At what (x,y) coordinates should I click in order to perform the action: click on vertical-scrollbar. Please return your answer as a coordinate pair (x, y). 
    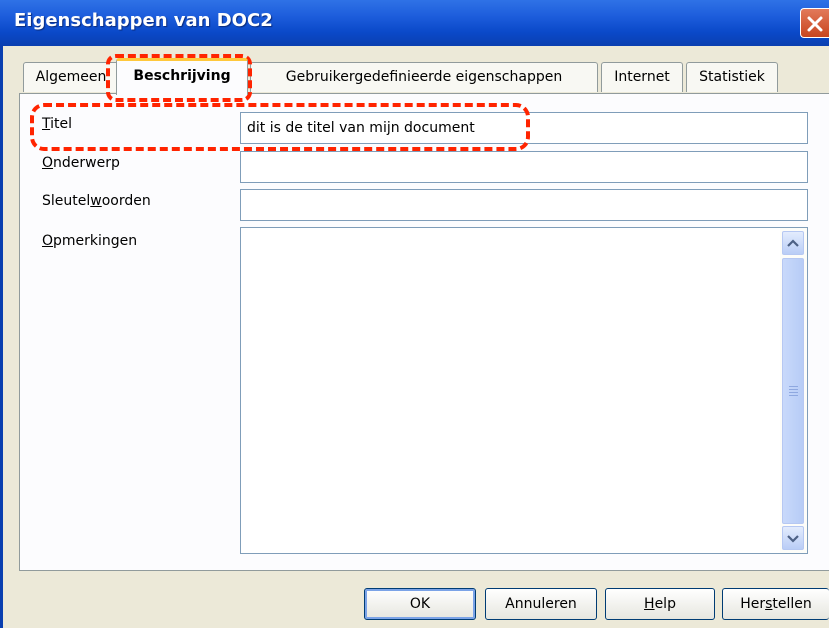
    Looking at the image, I should click on (793, 390).